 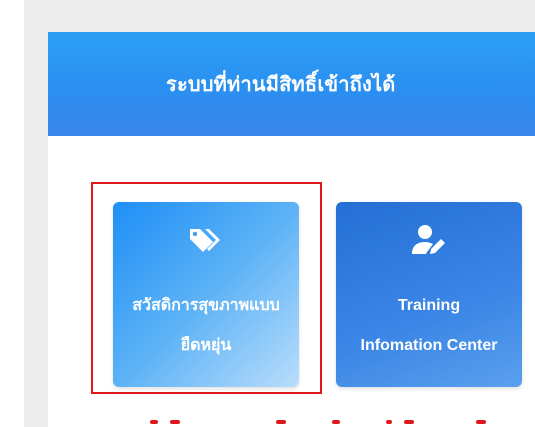 I want to click on tile-label-line2: ยืดหยุ่น, so click(x=206, y=345).